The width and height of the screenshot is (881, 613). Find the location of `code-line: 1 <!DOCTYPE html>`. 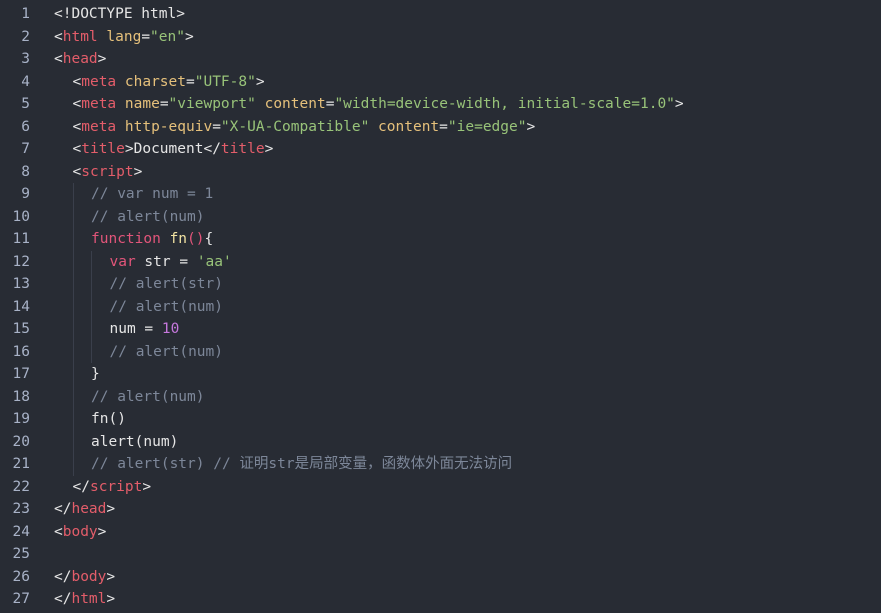

code-line: 1 <!DOCTYPE html> is located at coordinates (440, 14).